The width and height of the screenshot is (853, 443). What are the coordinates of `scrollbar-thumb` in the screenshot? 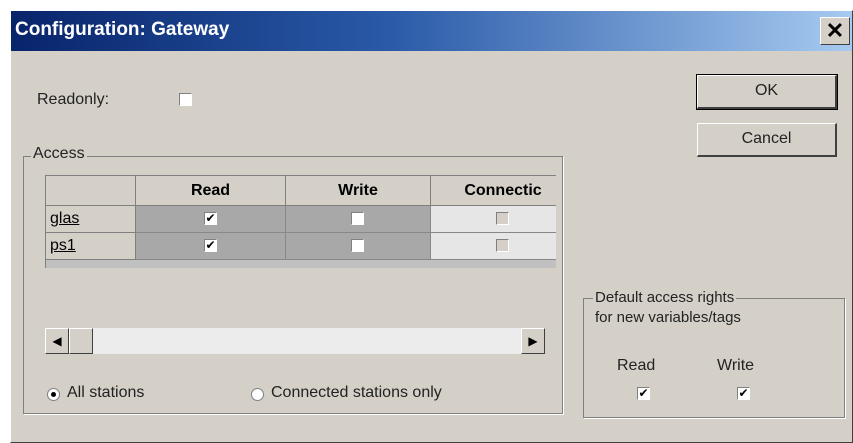 It's located at (81, 341).